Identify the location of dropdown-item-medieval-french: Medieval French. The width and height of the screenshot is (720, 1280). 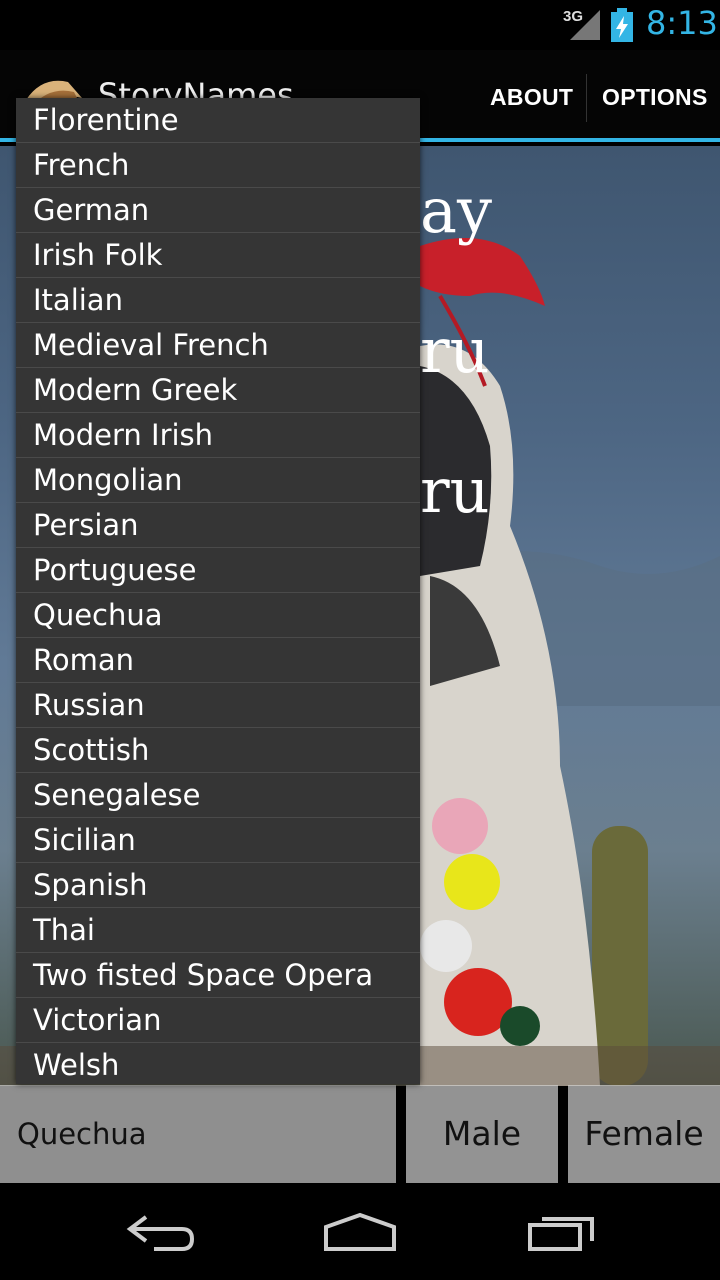
(218, 345).